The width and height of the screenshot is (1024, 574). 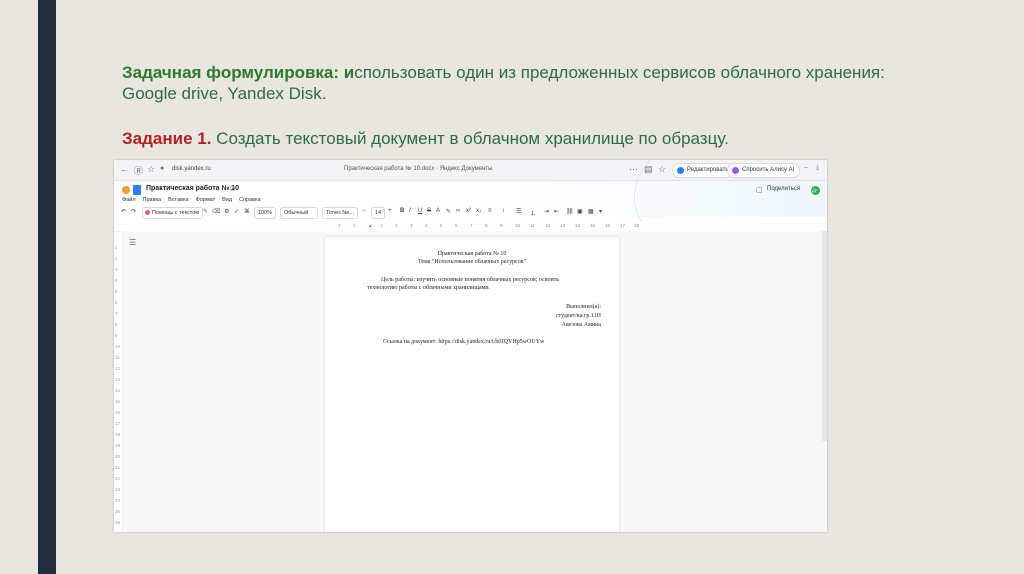 What do you see at coordinates (132, 242) in the screenshot?
I see `outline-icon: ☰` at bounding box center [132, 242].